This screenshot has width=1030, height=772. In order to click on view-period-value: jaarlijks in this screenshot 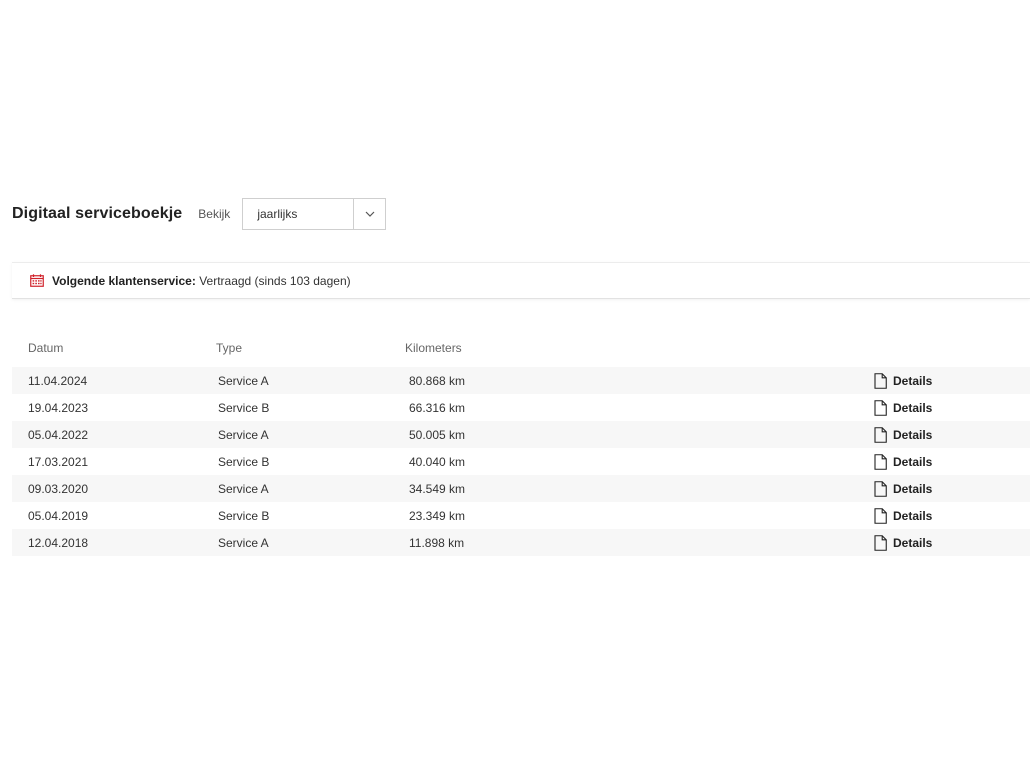, I will do `click(277, 214)`.